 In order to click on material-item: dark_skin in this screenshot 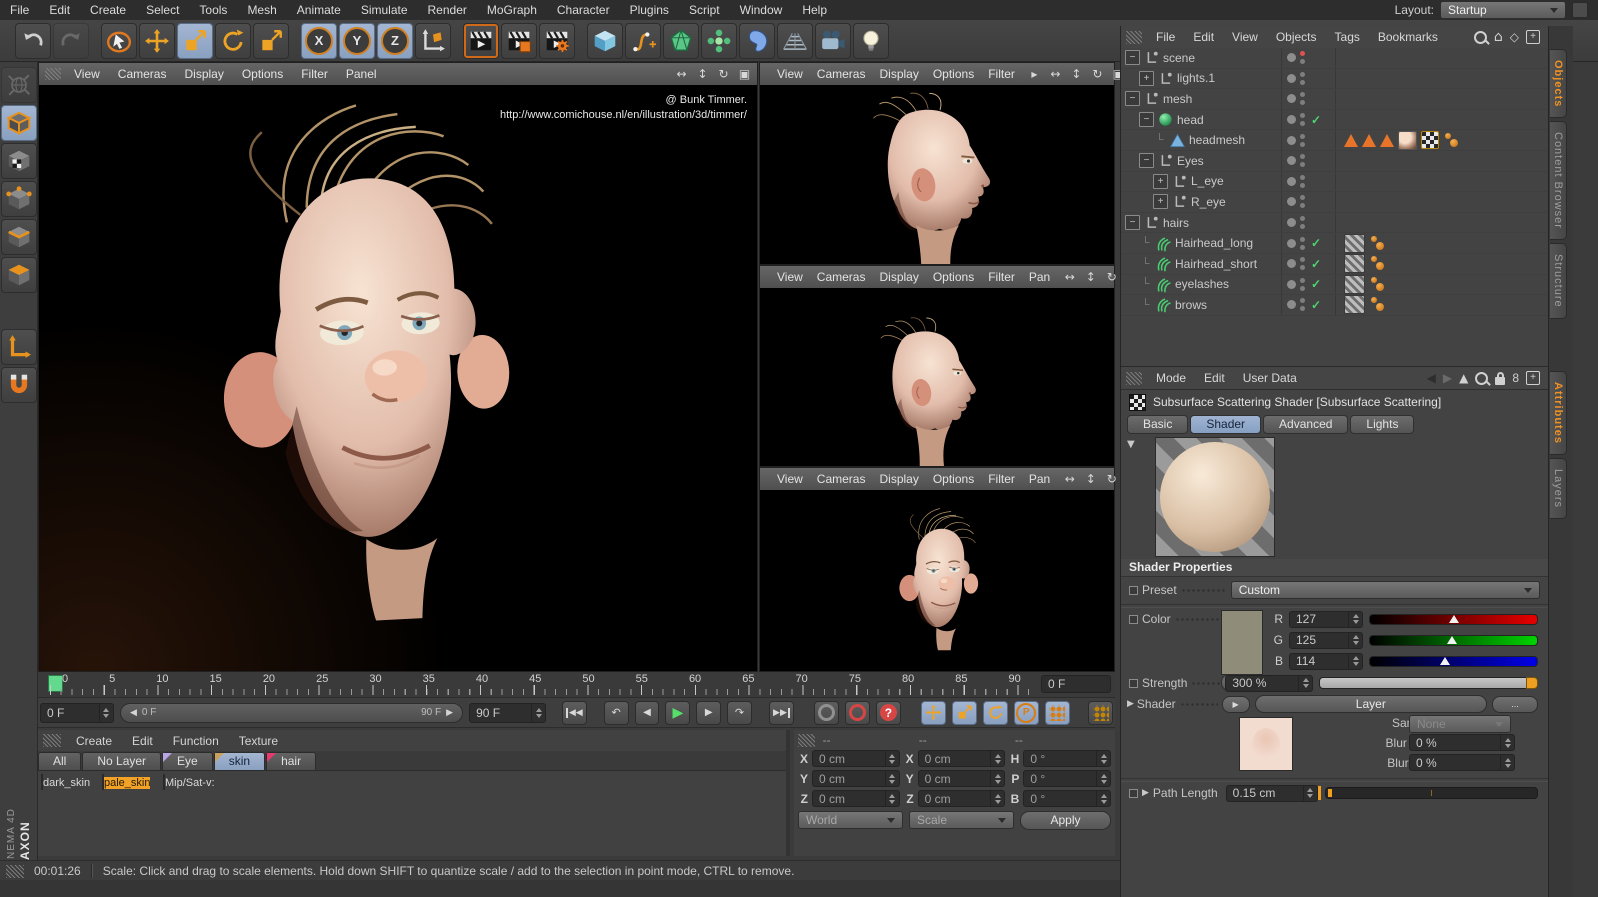, I will do `click(70, 782)`.